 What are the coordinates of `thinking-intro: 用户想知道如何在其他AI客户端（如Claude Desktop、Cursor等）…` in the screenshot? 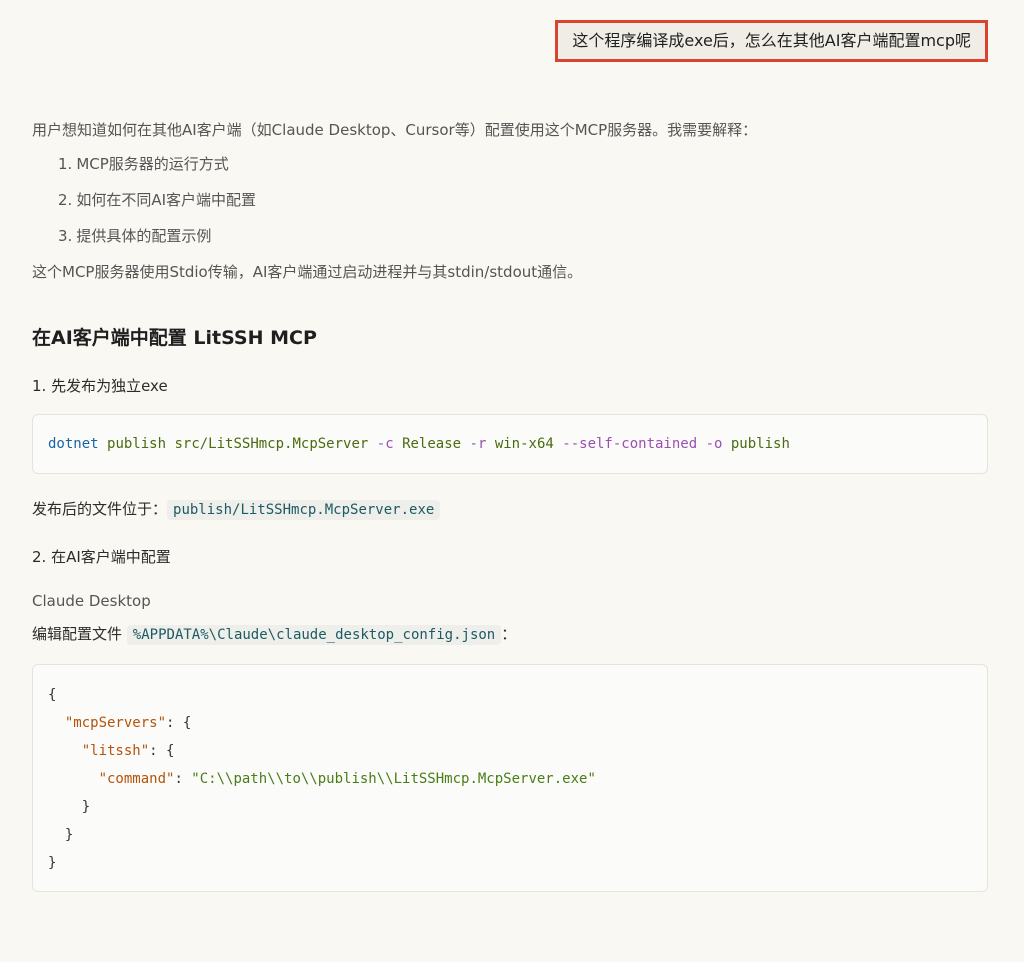 It's located at (395, 130).